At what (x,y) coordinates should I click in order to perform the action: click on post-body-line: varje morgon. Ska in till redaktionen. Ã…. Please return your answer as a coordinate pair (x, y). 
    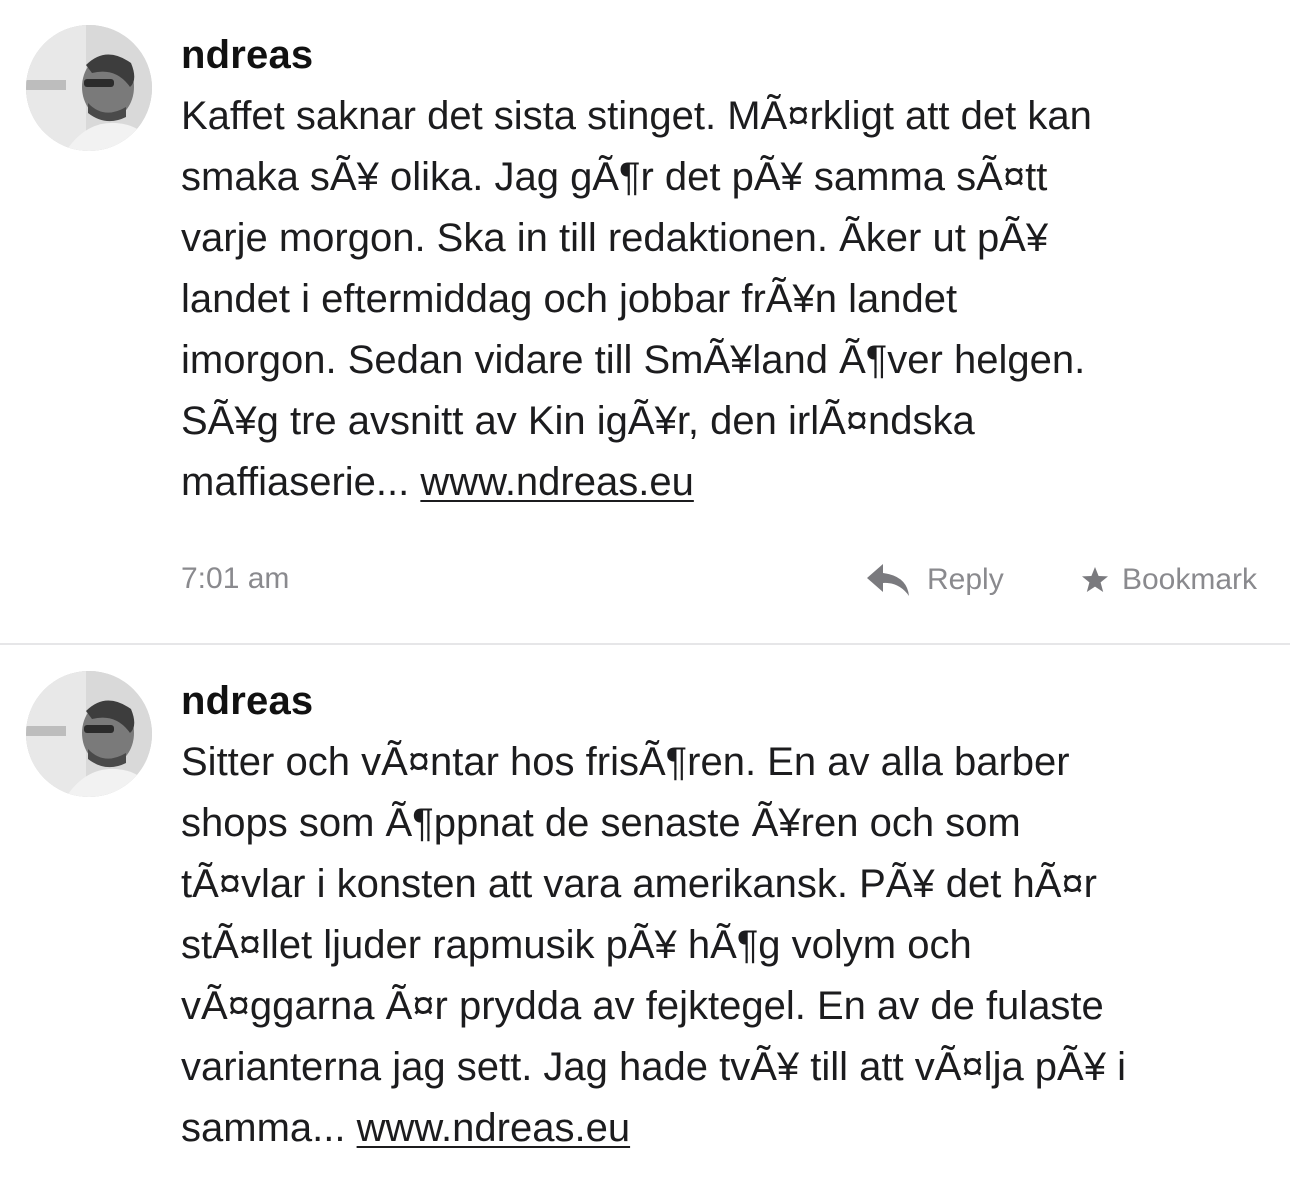
    Looking at the image, I should click on (615, 238).